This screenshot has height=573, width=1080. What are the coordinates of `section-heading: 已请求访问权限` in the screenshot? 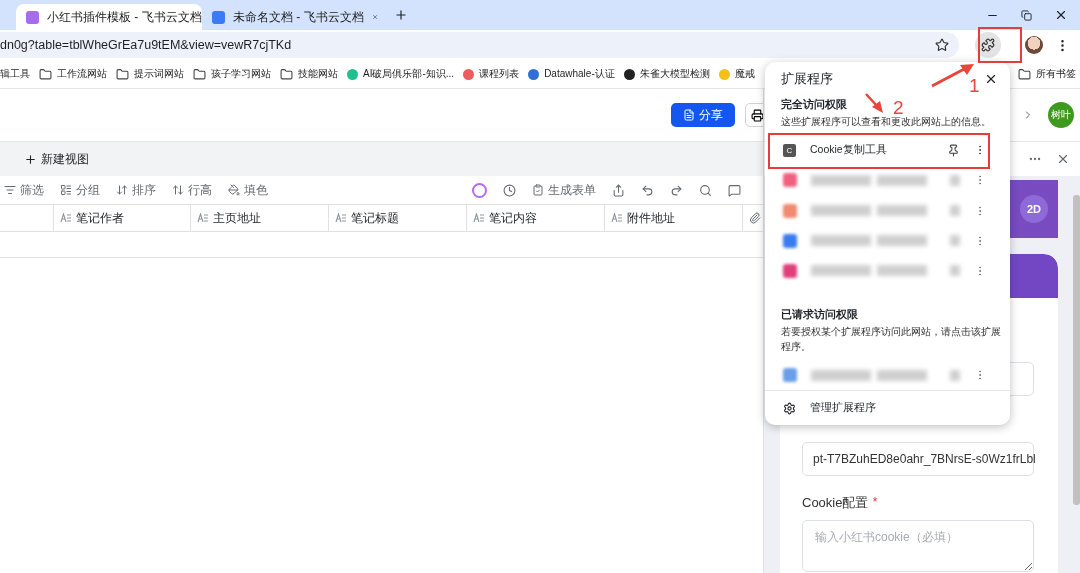 It's located at (819, 314).